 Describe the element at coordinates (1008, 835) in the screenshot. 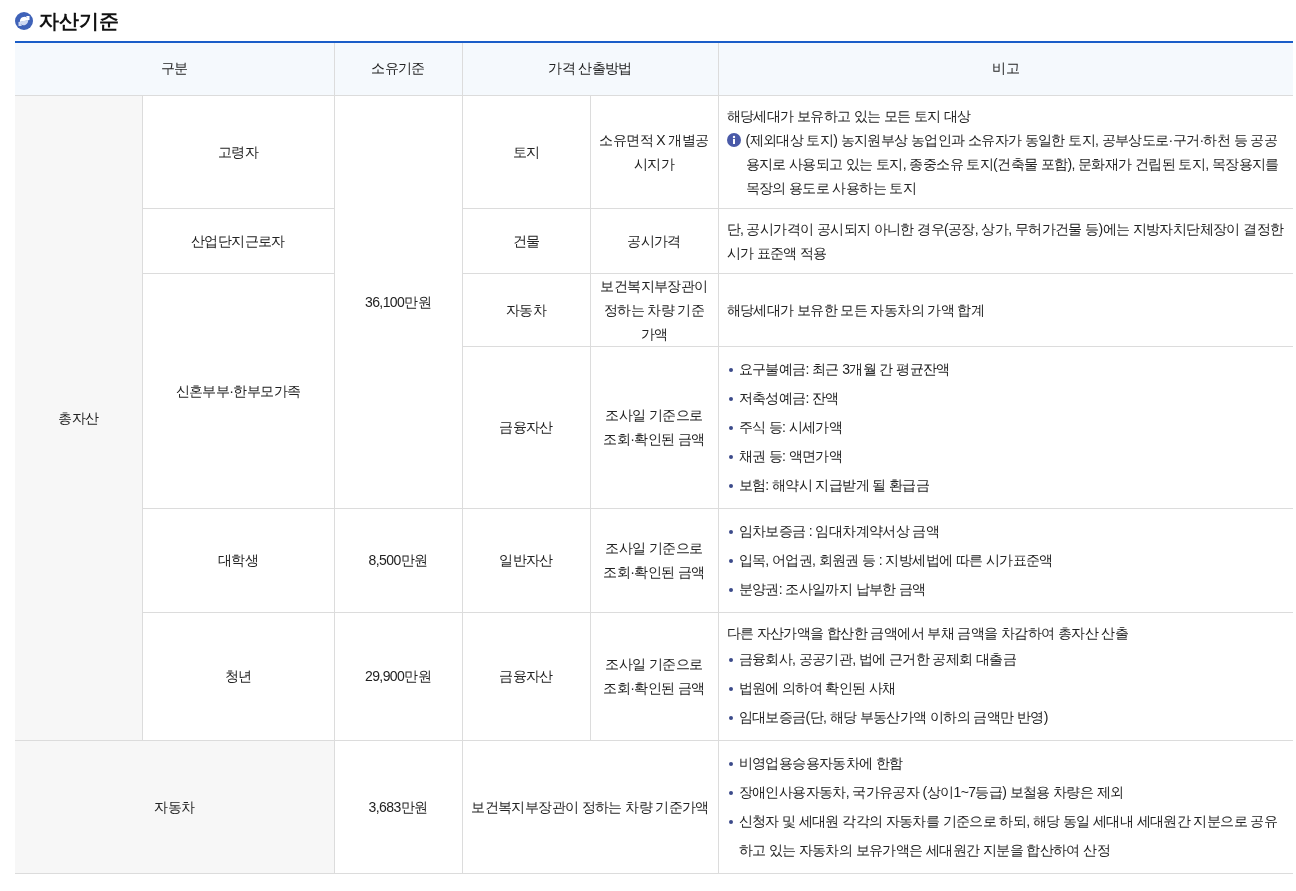

I see `bullet-text: 신청자 및 세대원 각각의 자동차를 기준으로 하되, 해당 동일 세대내 세대원간 지분으로 공유하고 있는 자동차의 보유가액은 세대원간 지분을 합산하여 산정` at that location.